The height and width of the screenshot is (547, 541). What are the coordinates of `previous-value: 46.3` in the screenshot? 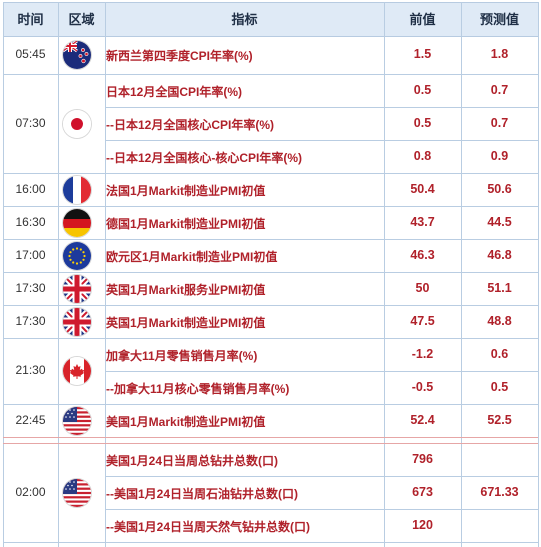 It's located at (422, 254).